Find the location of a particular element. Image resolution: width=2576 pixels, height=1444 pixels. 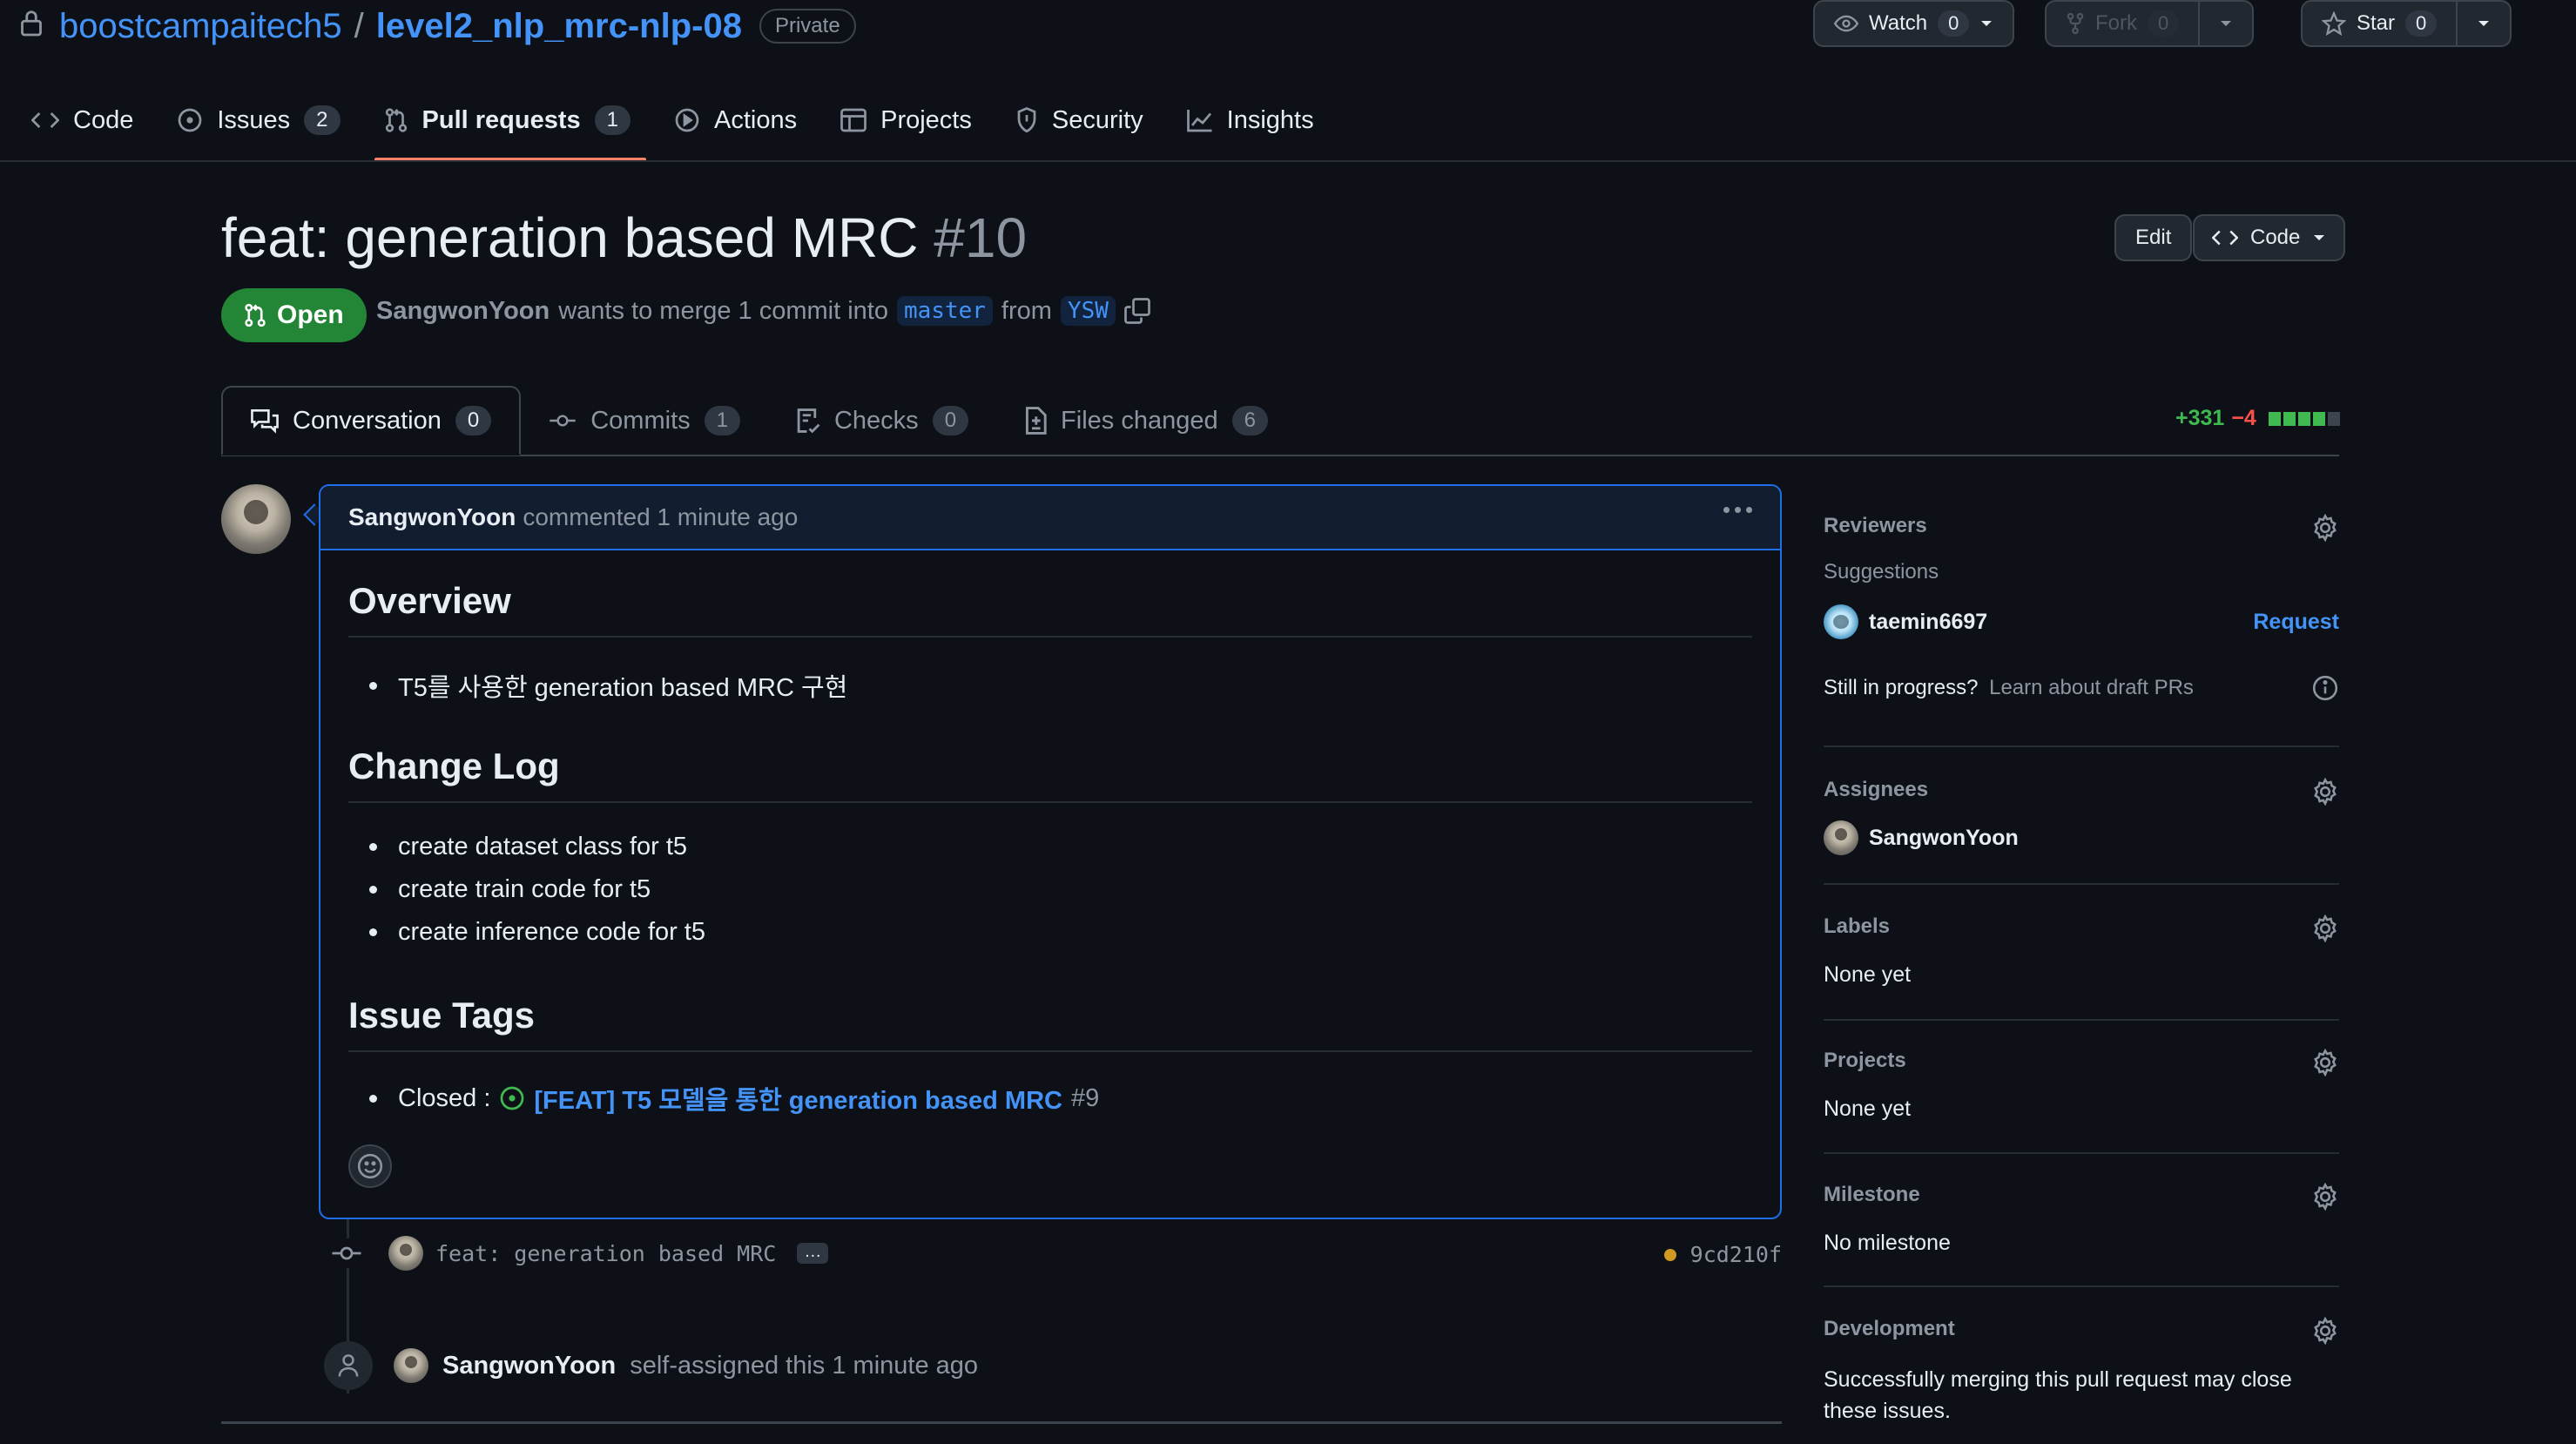

tab-issues-count: 2 is located at coordinates (322, 120).